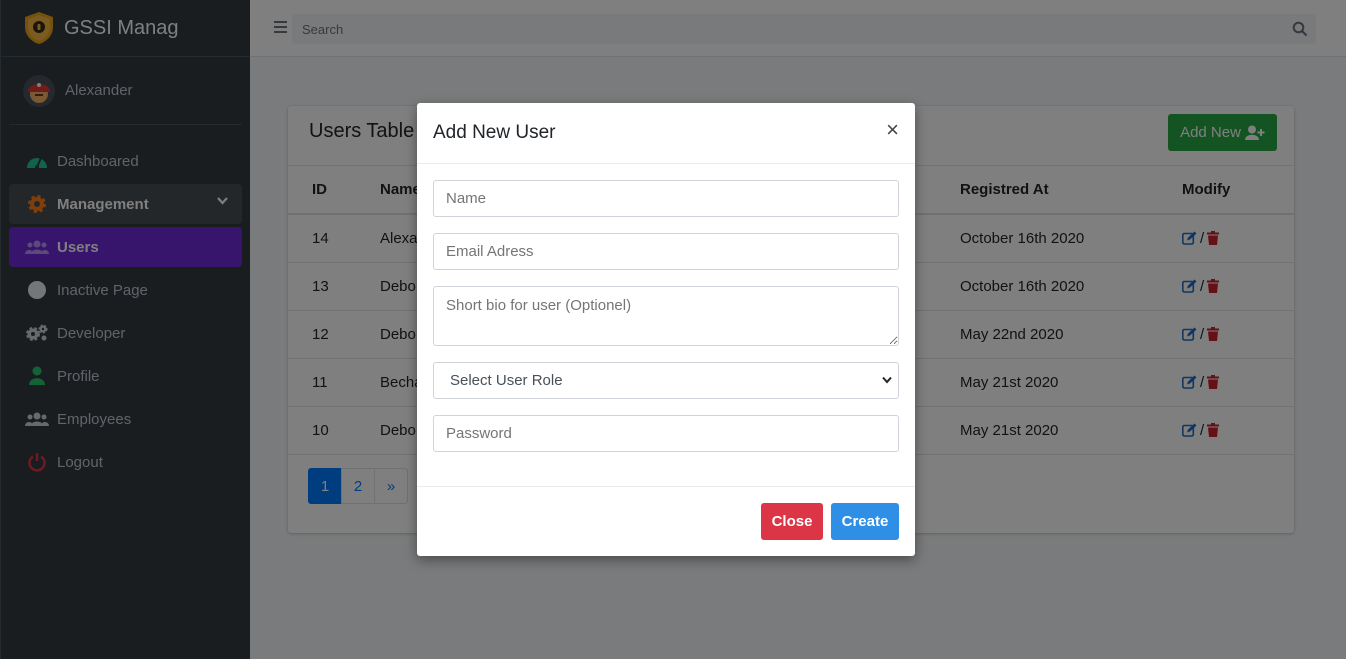  Describe the element at coordinates (666, 251) in the screenshot. I see `email-field` at that location.